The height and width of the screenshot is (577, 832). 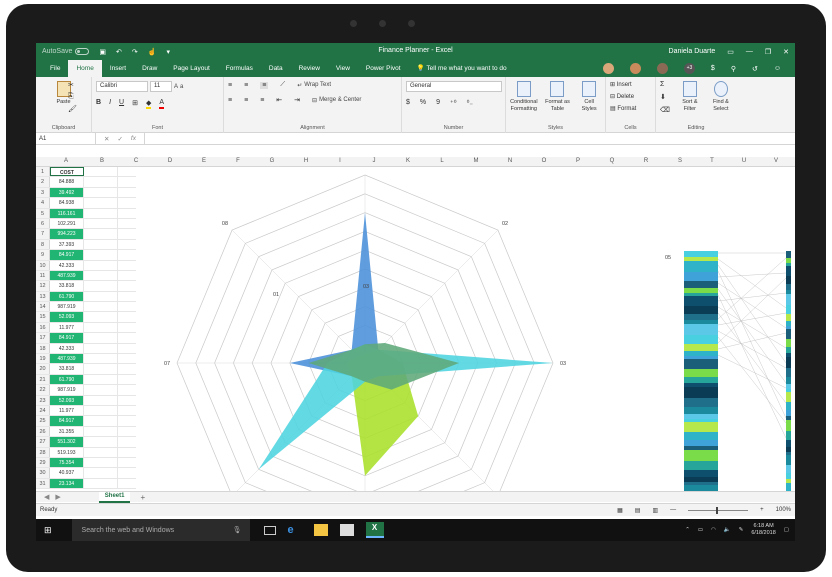 What do you see at coordinates (340, 161) in the screenshot?
I see `column-header-i: I` at bounding box center [340, 161].